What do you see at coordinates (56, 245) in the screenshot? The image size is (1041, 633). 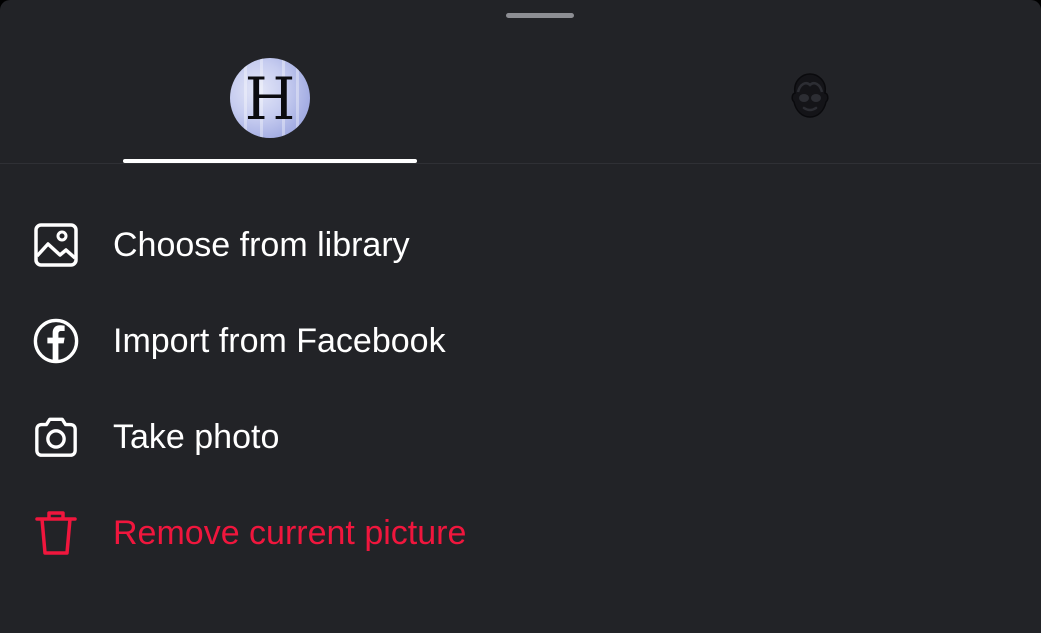 I see `image-icon` at bounding box center [56, 245].